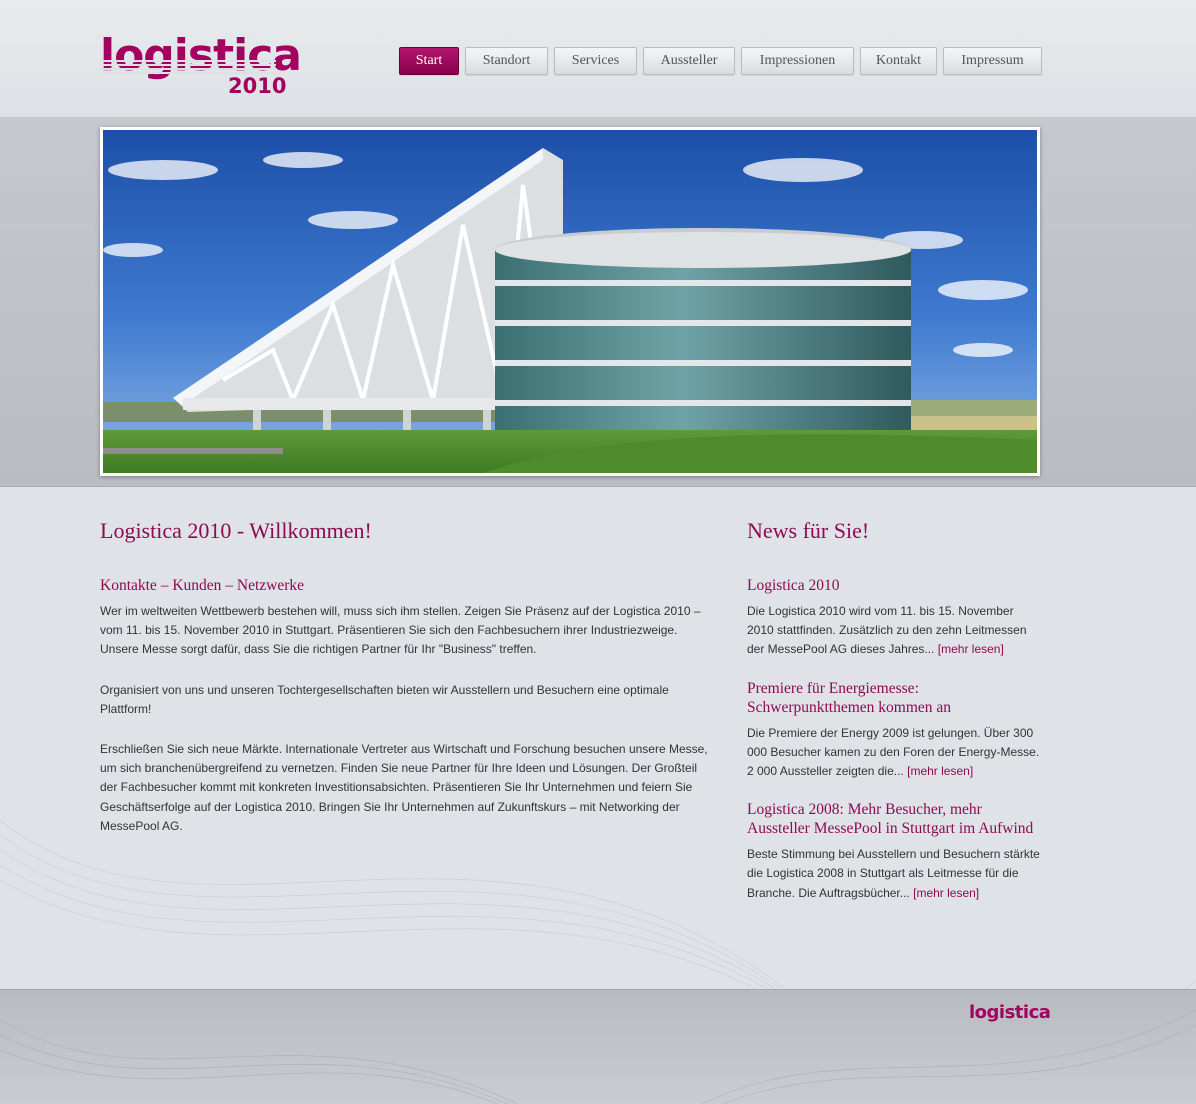  Describe the element at coordinates (506, 61) in the screenshot. I see `nav-standort: Standort` at that location.